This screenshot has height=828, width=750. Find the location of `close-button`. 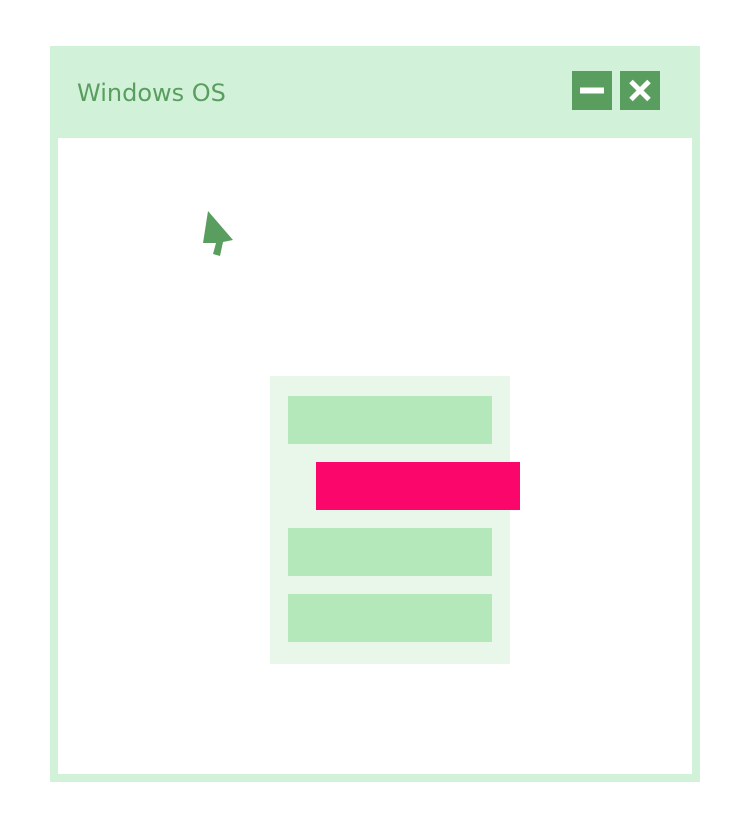

close-button is located at coordinates (640, 90).